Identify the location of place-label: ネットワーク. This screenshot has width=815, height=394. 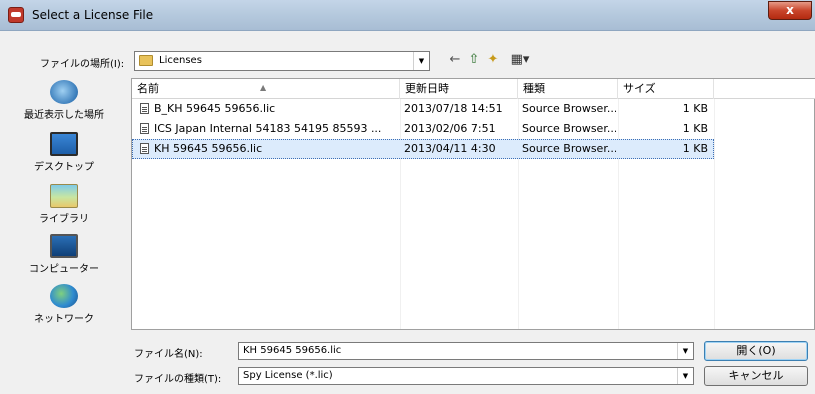
(64, 319).